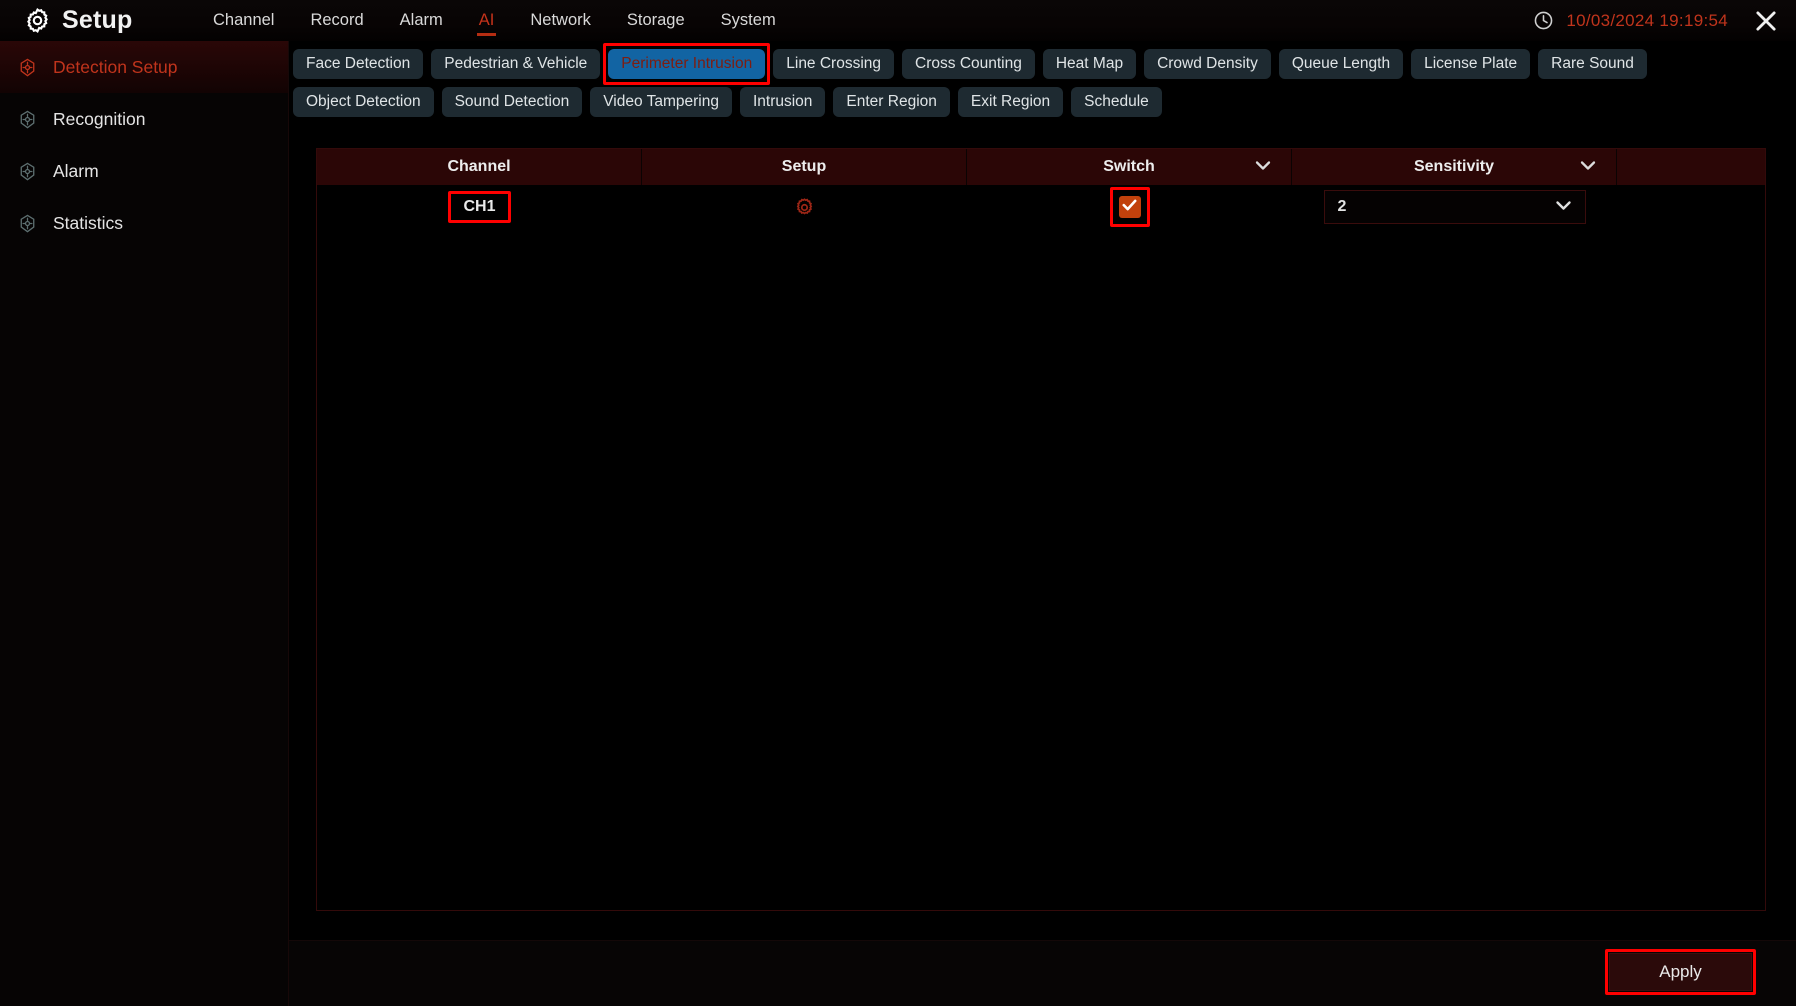  I want to click on table-header: Channel Setup Switch Sensitivity, so click(1041, 167).